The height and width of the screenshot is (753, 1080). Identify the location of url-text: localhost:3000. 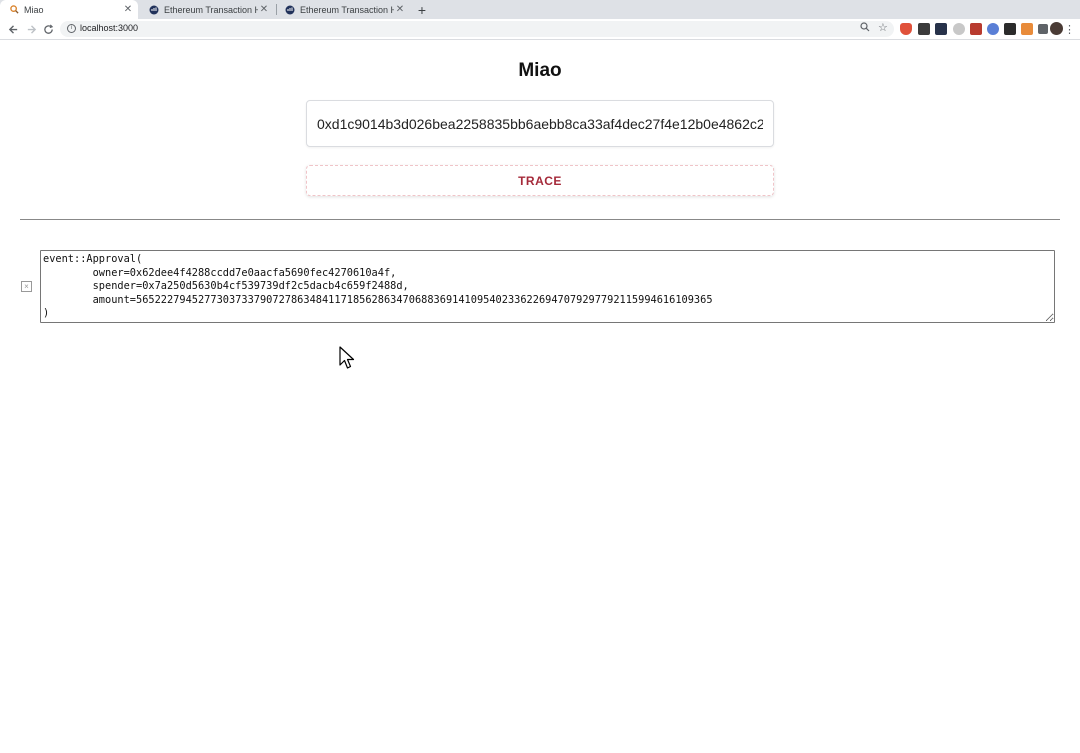
(109, 28).